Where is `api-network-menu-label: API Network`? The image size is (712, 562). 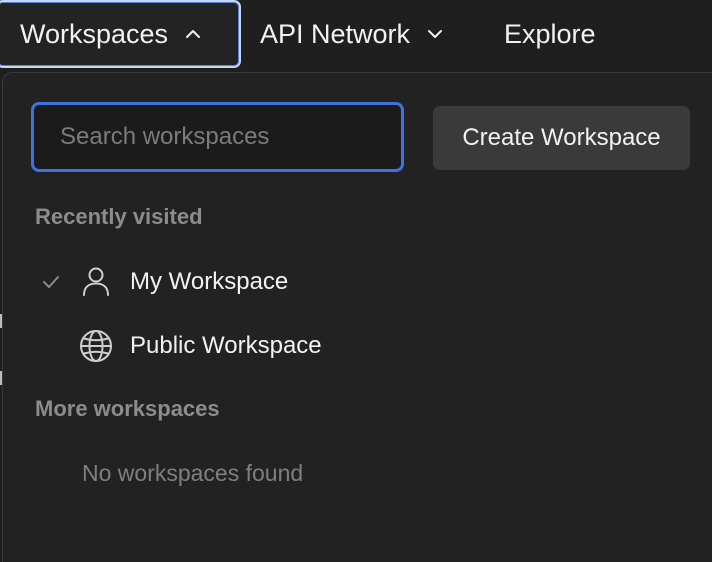
api-network-menu-label: API Network is located at coordinates (335, 33).